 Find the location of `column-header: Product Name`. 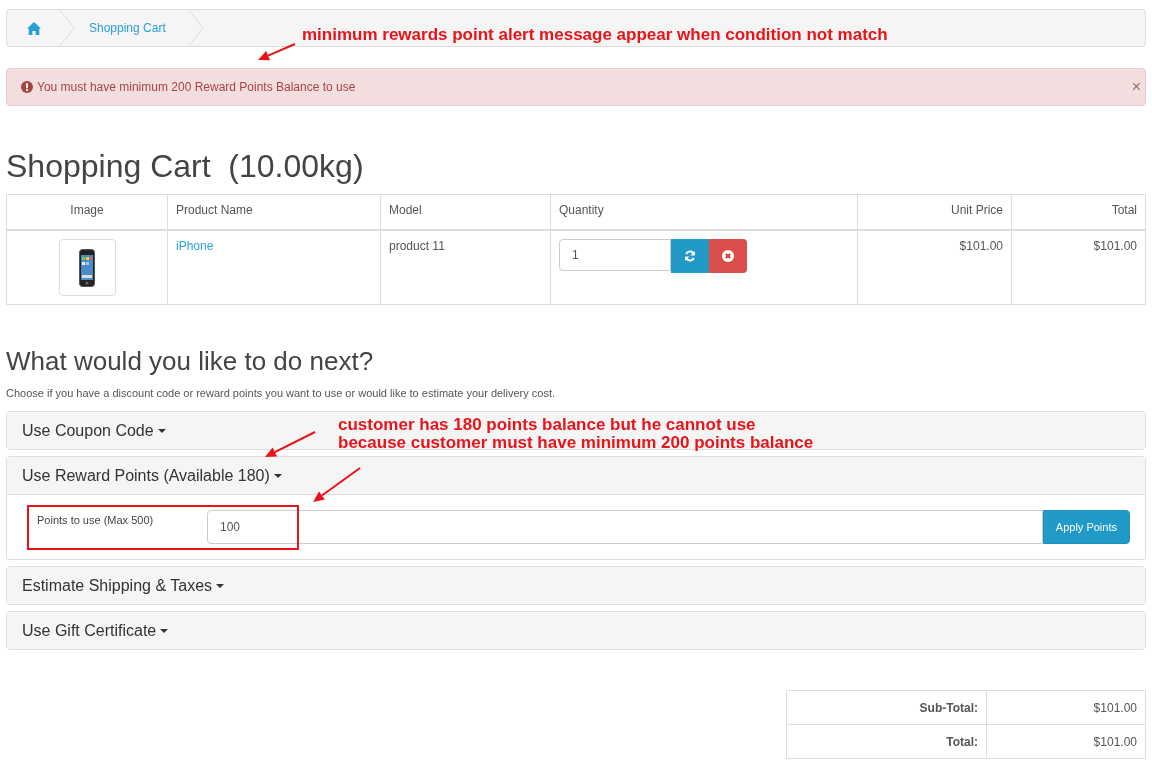

column-header: Product Name is located at coordinates (274, 212).